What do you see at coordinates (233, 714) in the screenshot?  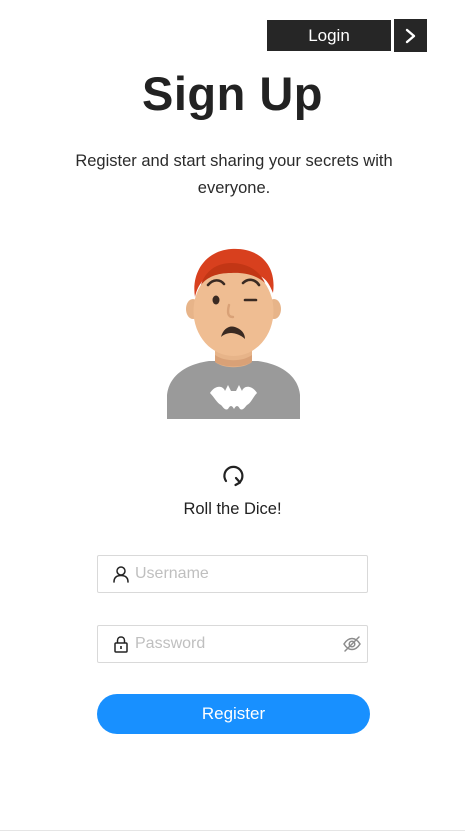 I see `register-button: Register` at bounding box center [233, 714].